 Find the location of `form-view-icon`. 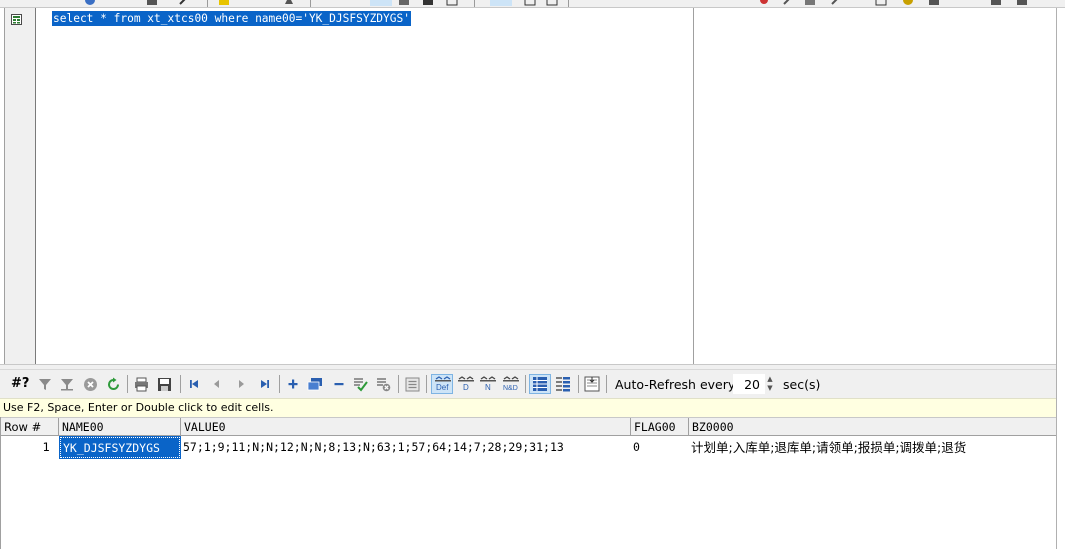

form-view-icon is located at coordinates (563, 384).